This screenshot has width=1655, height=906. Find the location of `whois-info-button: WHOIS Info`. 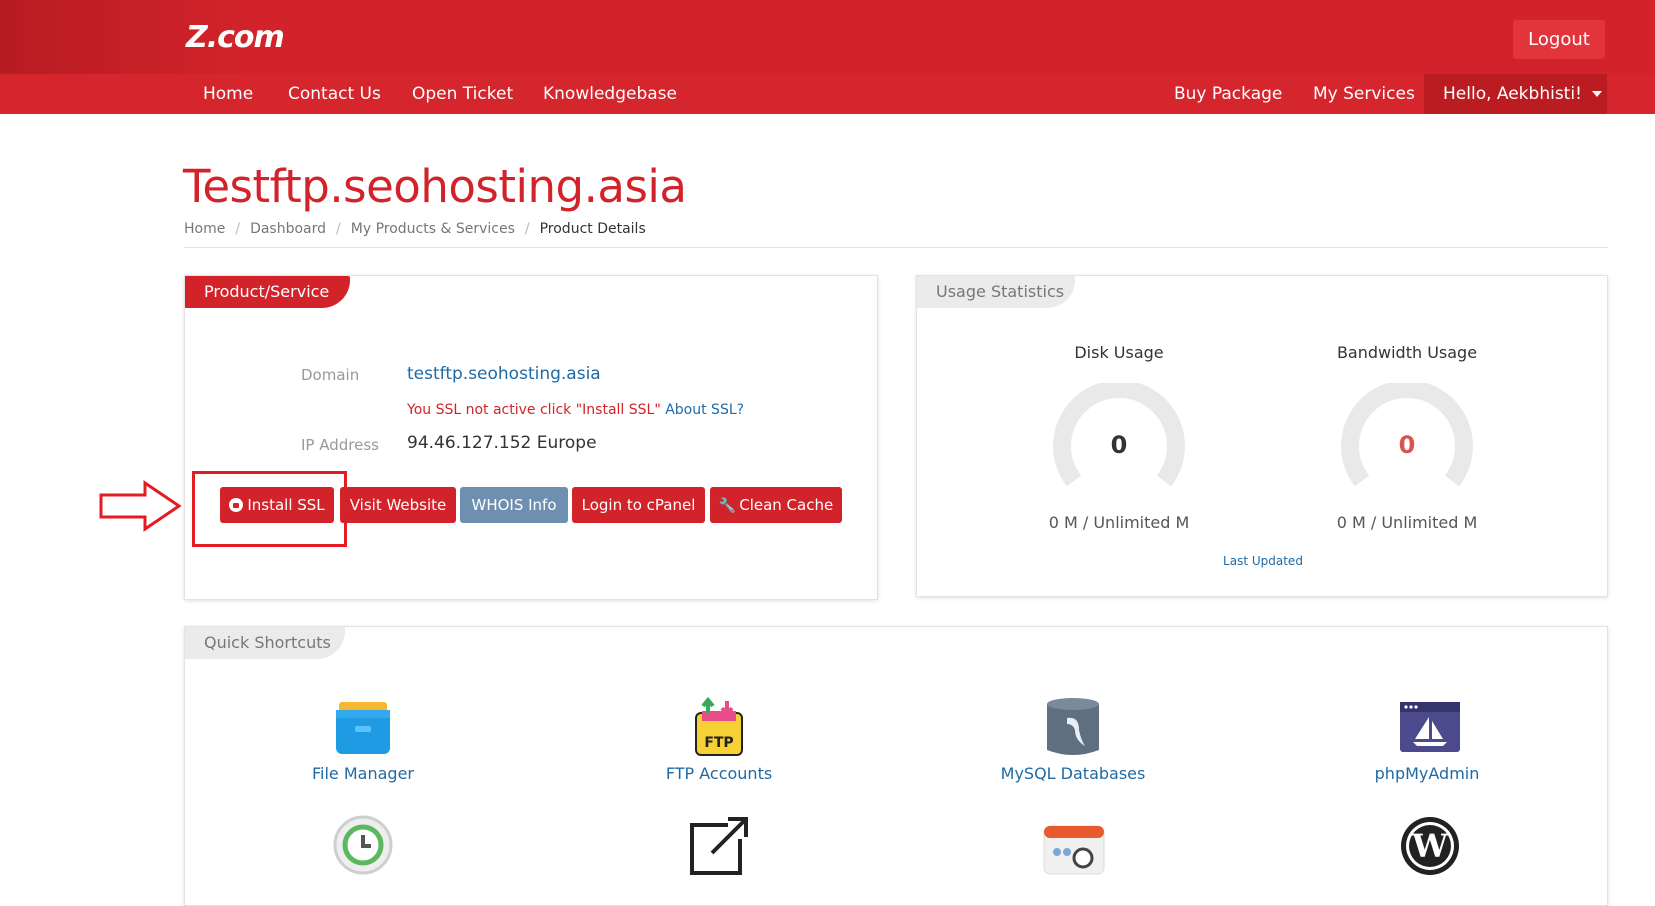

whois-info-button: WHOIS Info is located at coordinates (514, 505).